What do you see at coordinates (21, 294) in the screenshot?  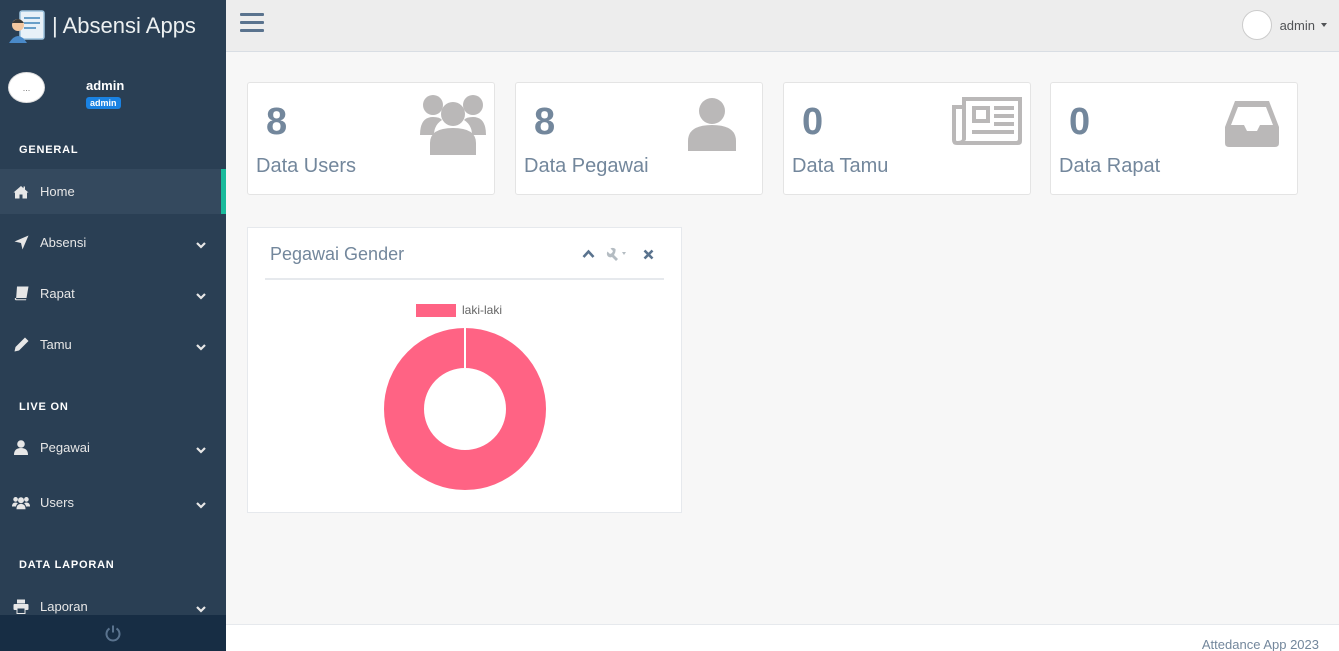 I see `book-icon` at bounding box center [21, 294].